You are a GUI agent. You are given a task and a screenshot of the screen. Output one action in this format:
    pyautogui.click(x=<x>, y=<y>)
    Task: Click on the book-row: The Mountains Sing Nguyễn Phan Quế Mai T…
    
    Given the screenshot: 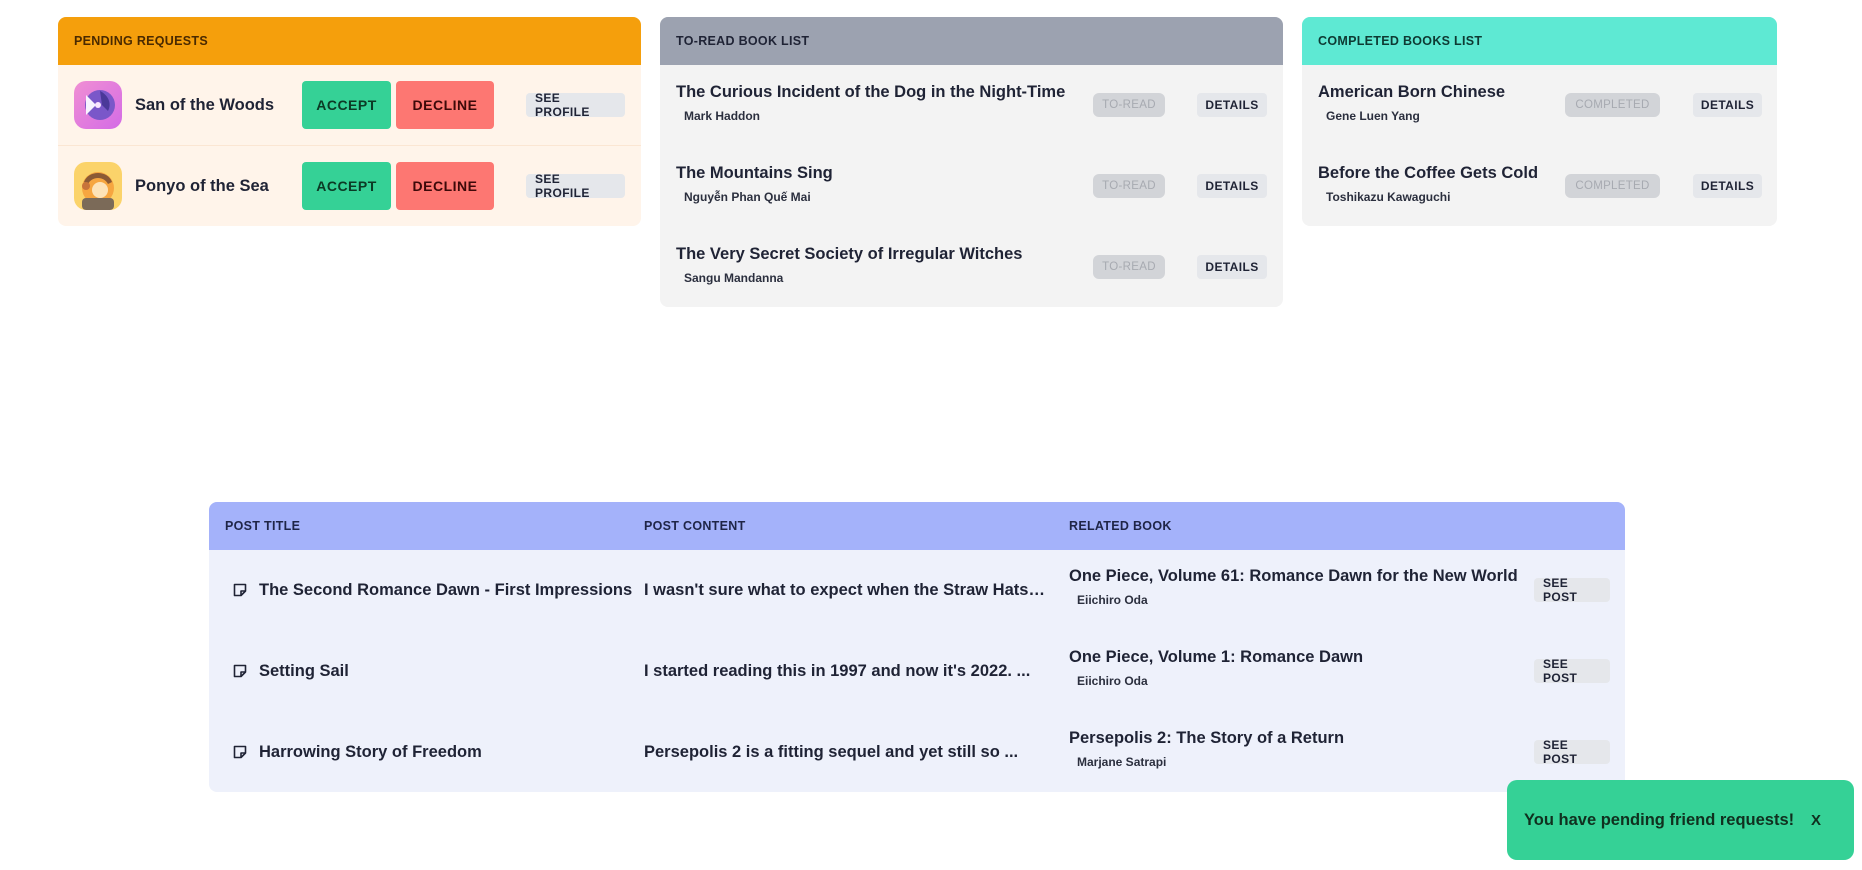 What is the action you would take?
    pyautogui.click(x=971, y=186)
    